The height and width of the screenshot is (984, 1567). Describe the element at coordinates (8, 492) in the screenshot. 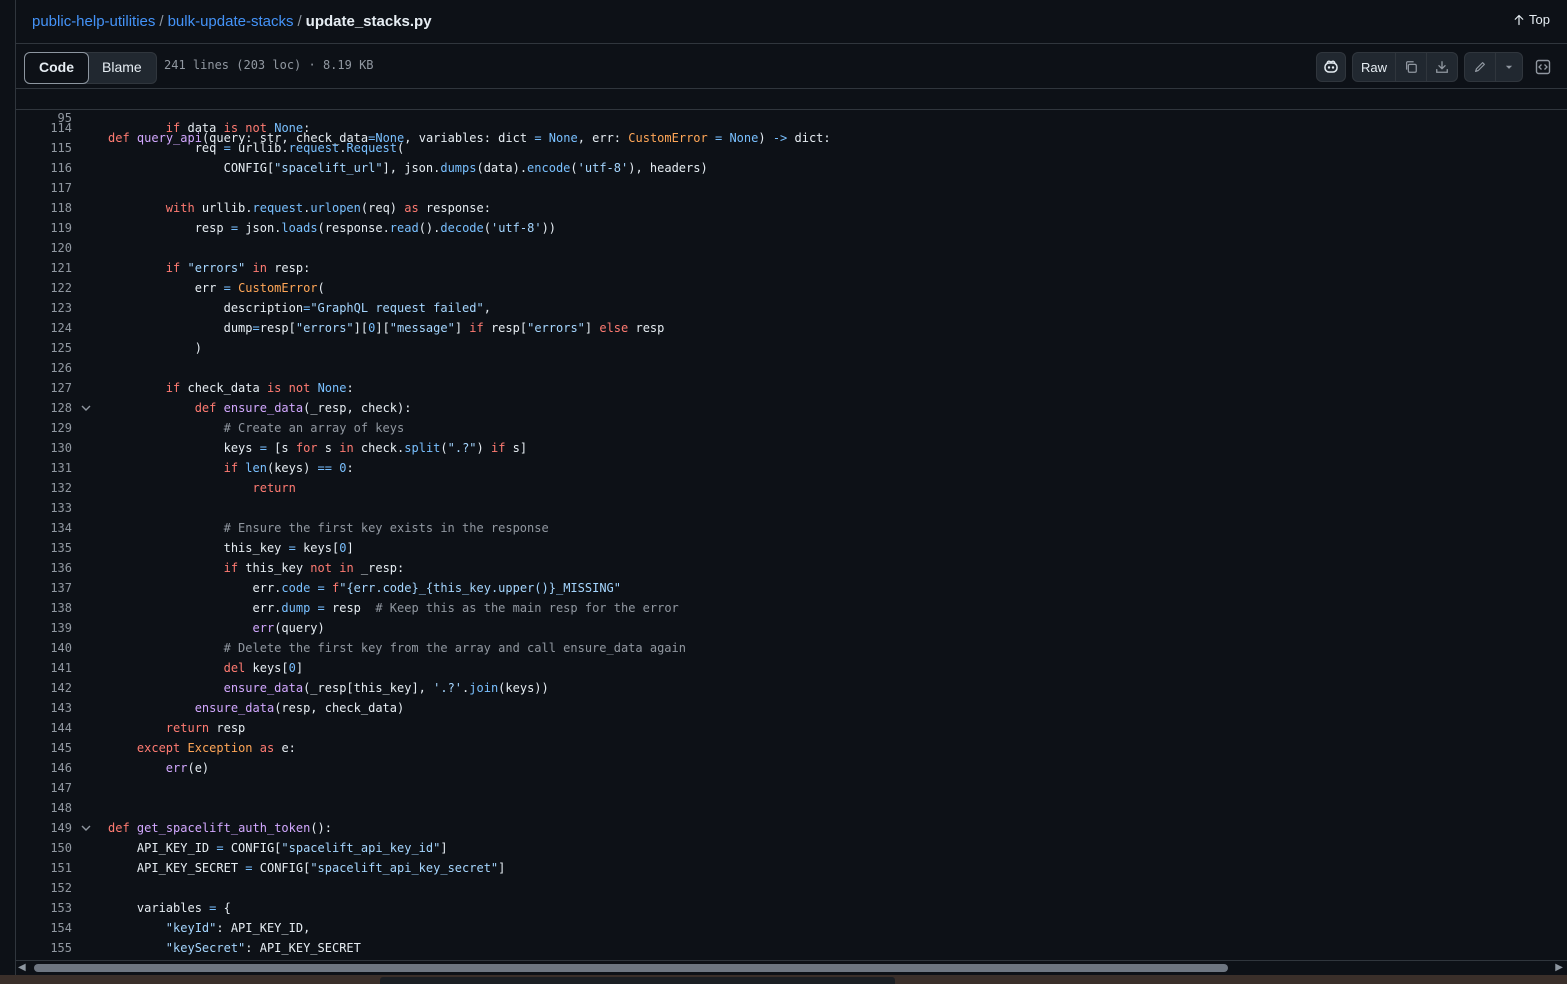

I see `left-rail` at that location.